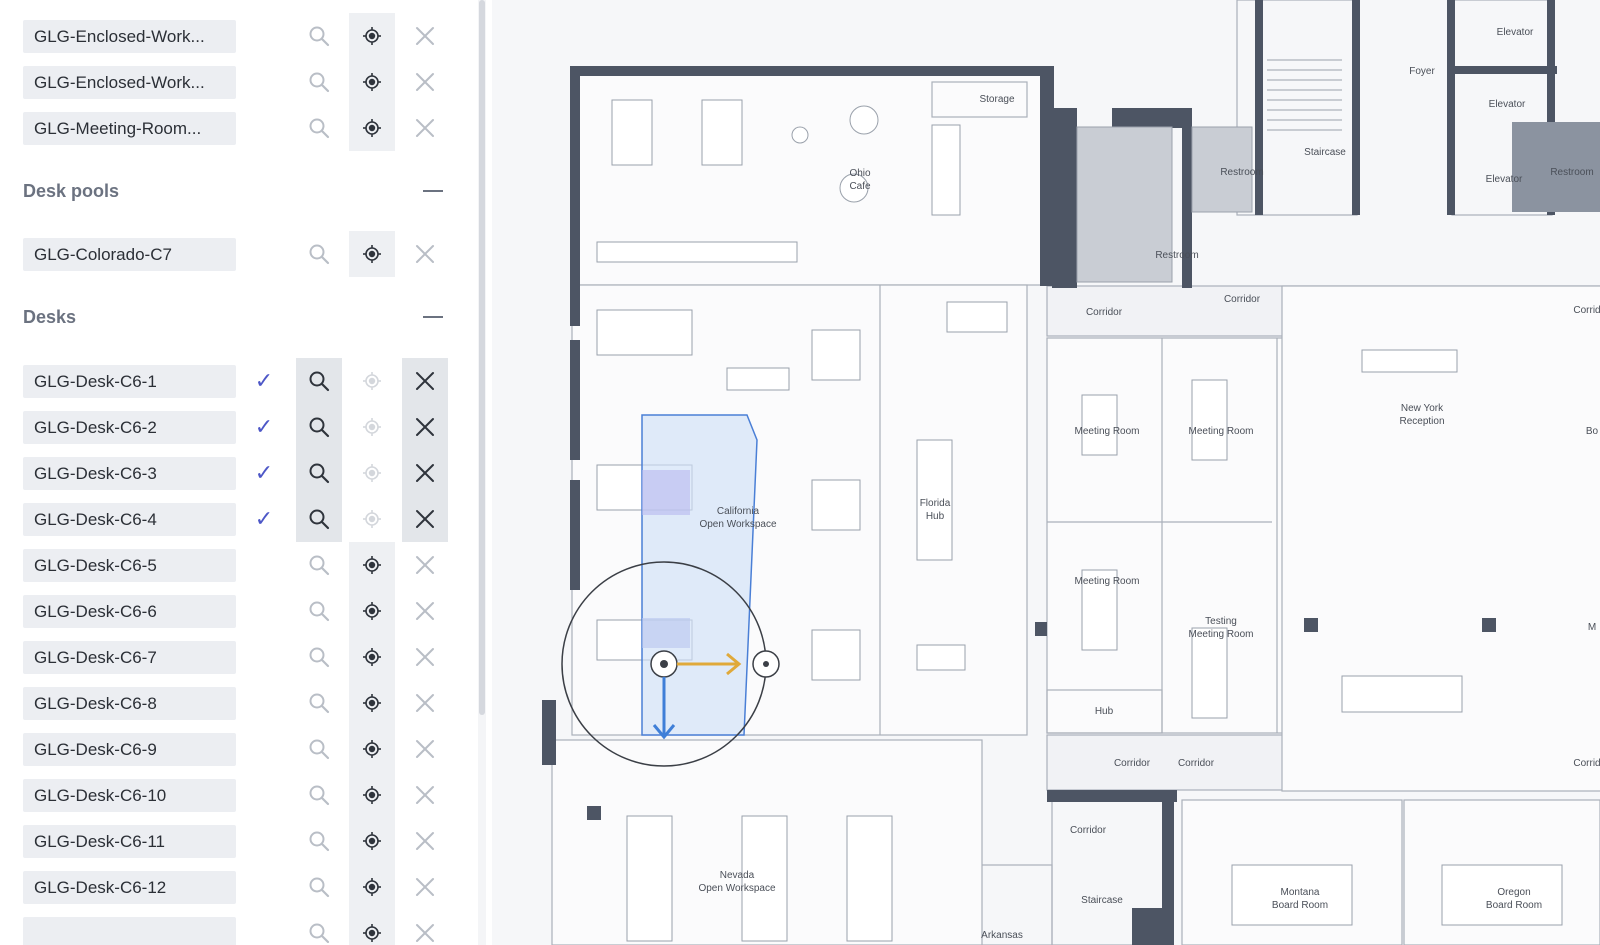 Image resolution: width=1600 pixels, height=945 pixels. I want to click on list-item: GLG-Desk-C6-2 ✓, so click(230, 427).